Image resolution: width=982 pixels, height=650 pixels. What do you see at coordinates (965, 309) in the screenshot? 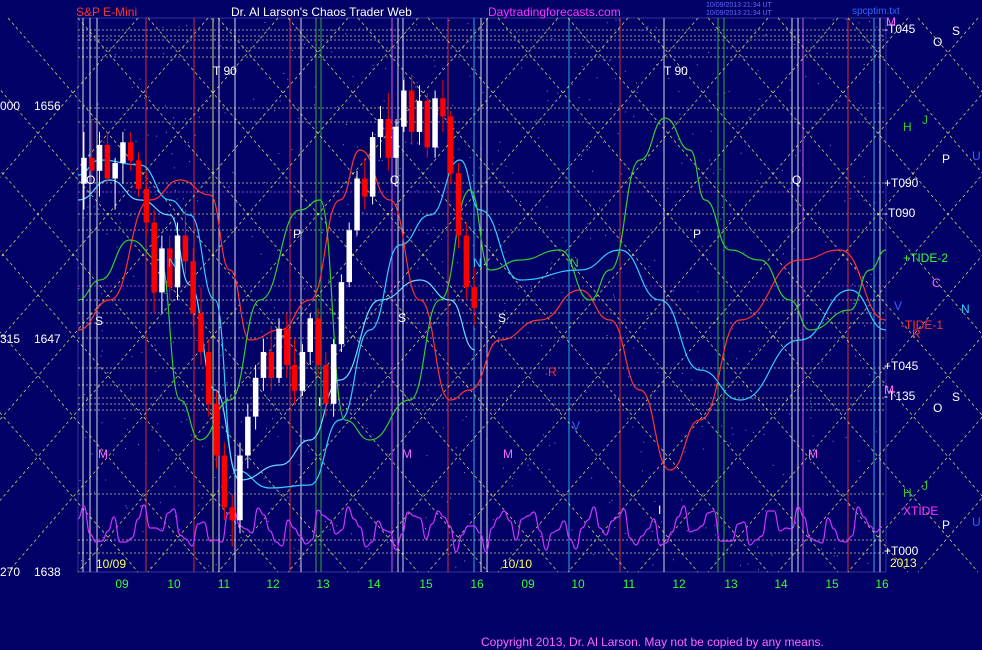
I see `planet-label: N` at bounding box center [965, 309].